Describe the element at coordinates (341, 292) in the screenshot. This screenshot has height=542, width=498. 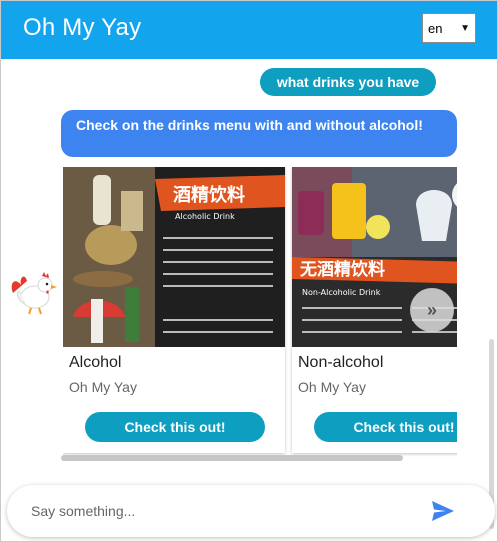
I see `image-title-en: Non-Alcoholic Drink` at that location.